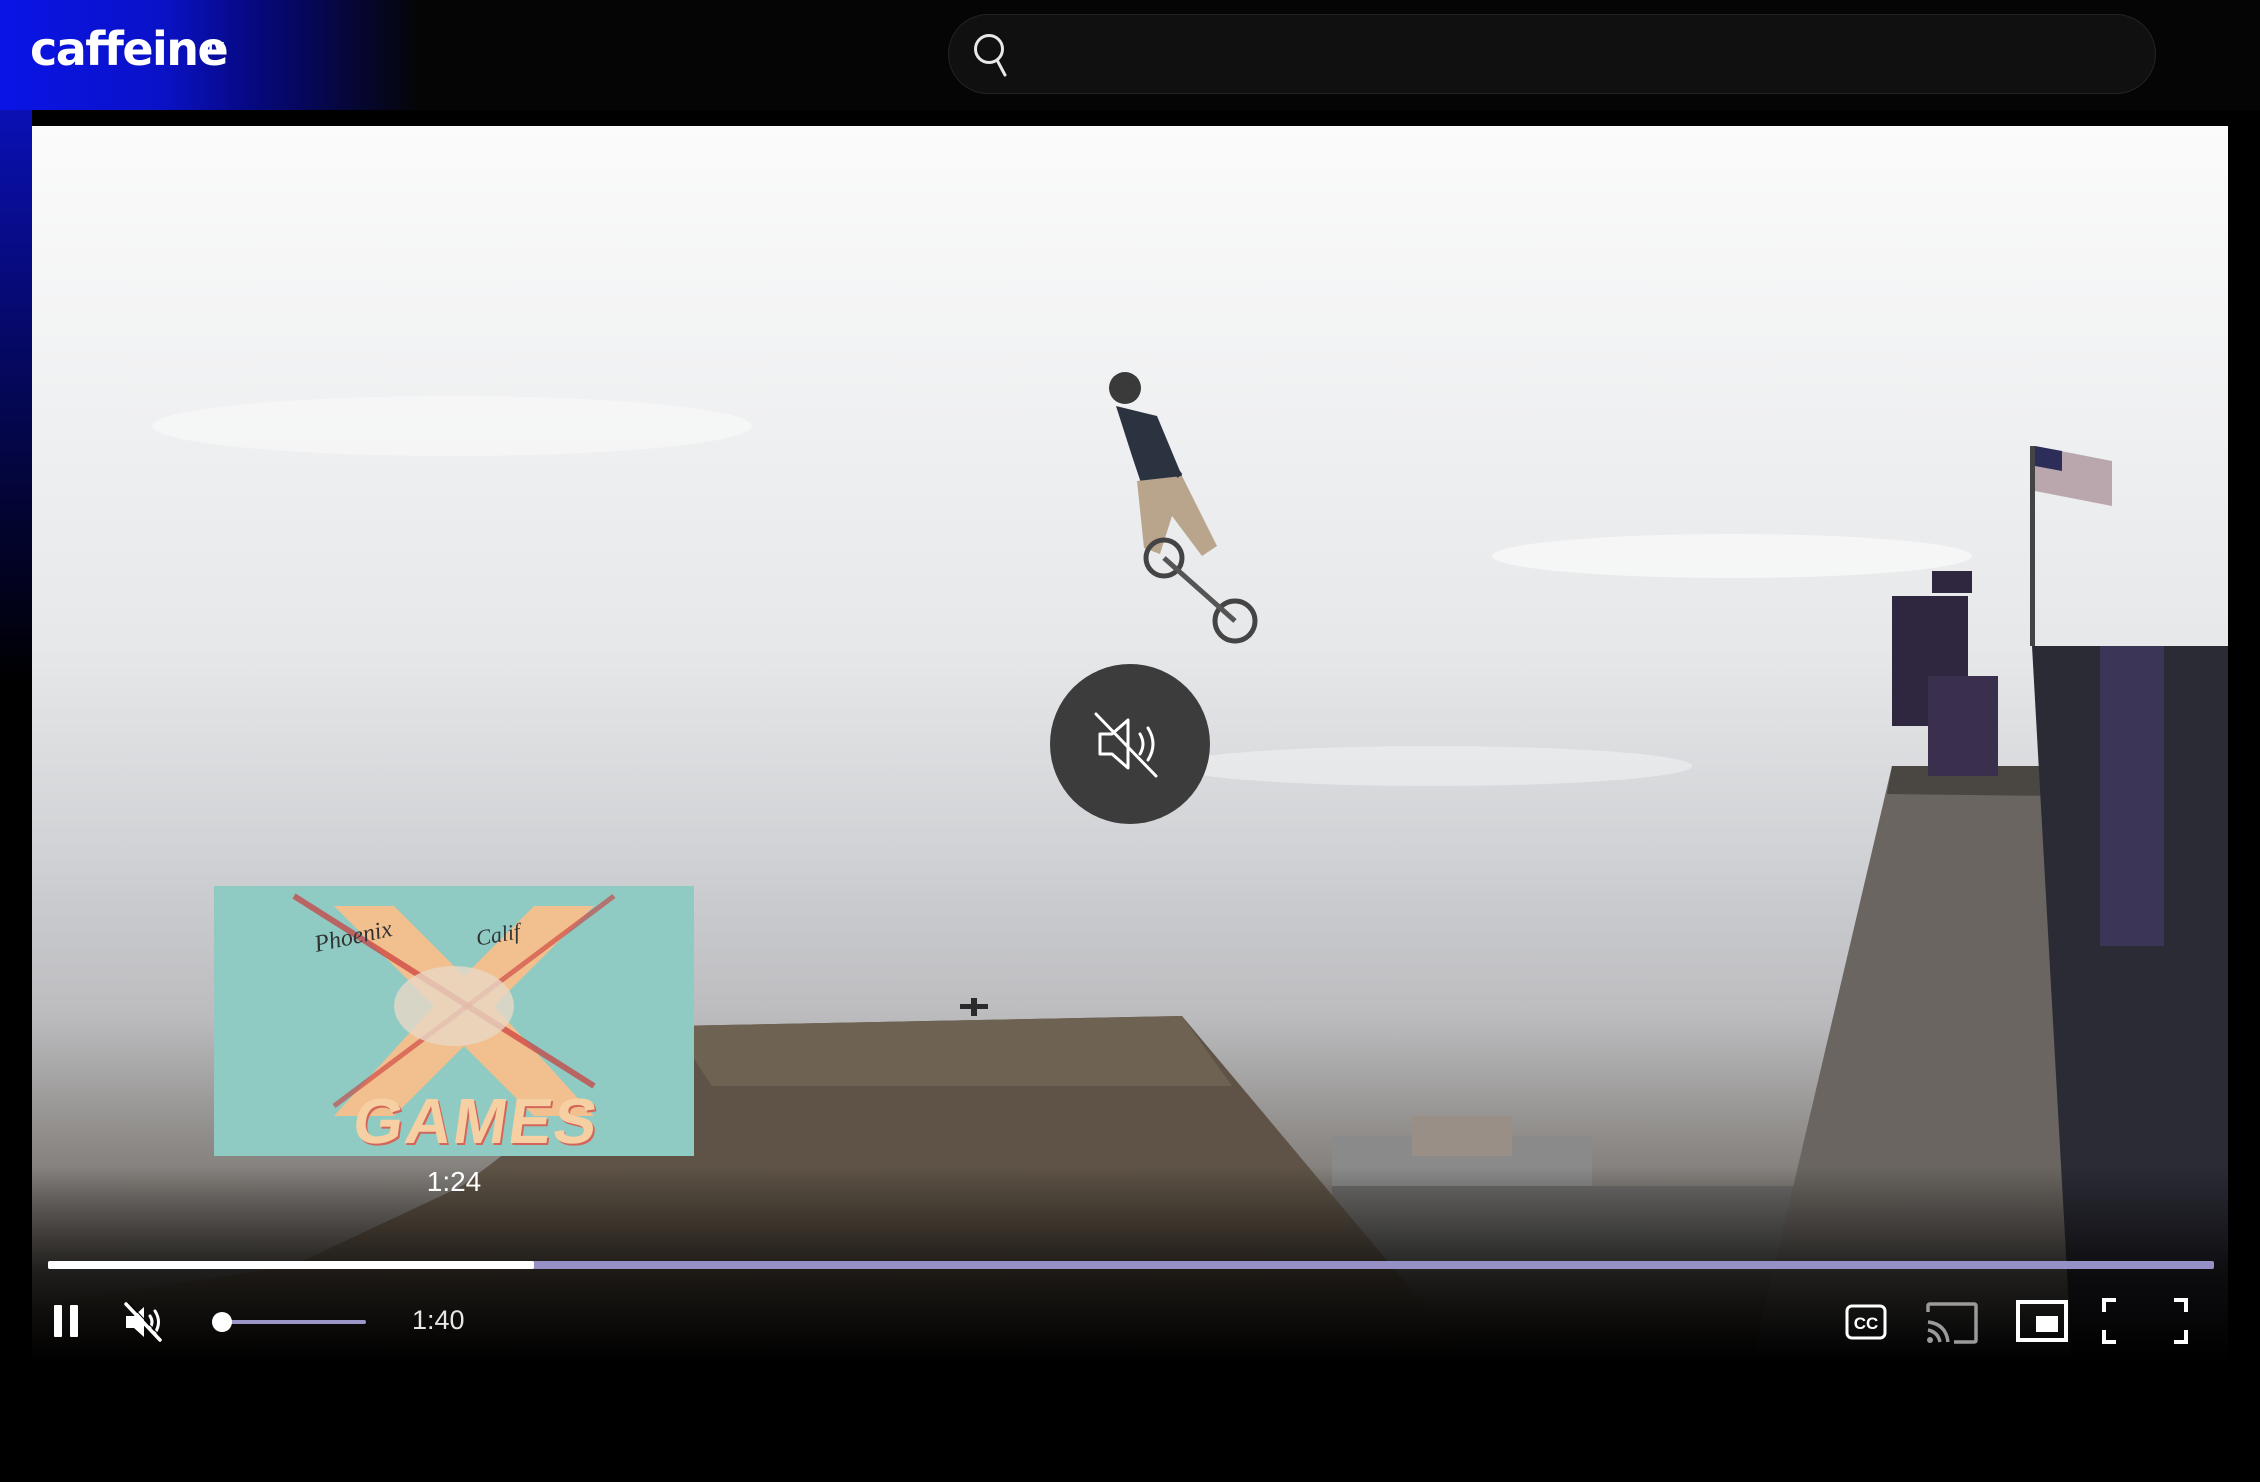  Describe the element at coordinates (216, 46) in the screenshot. I see `logo-superscript: tv` at that location.